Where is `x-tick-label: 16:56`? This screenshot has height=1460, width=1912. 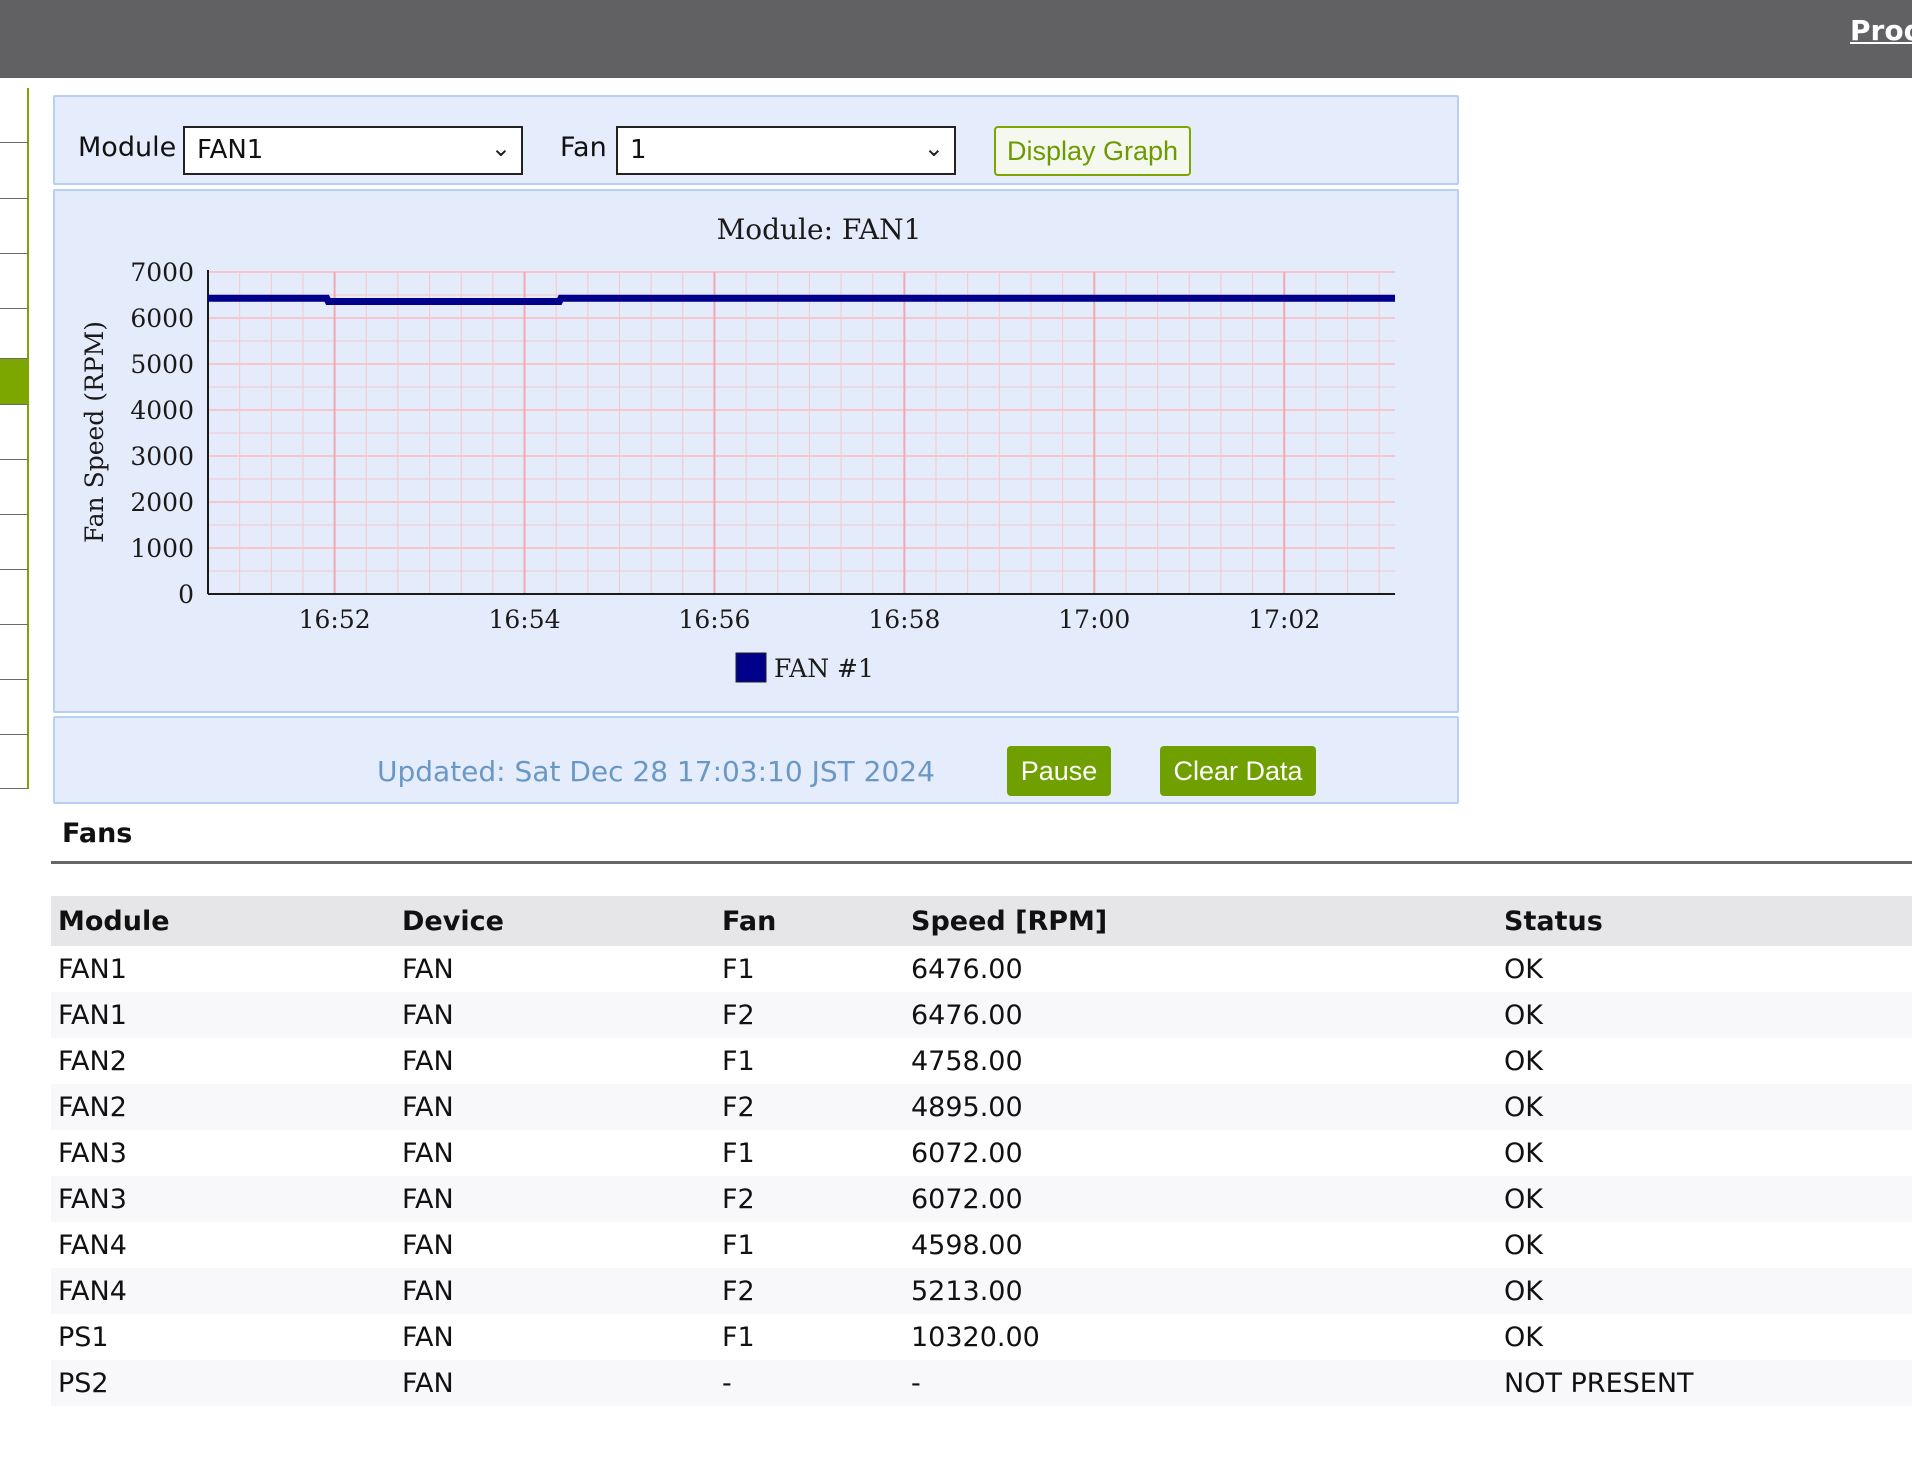 x-tick-label: 16:56 is located at coordinates (714, 619).